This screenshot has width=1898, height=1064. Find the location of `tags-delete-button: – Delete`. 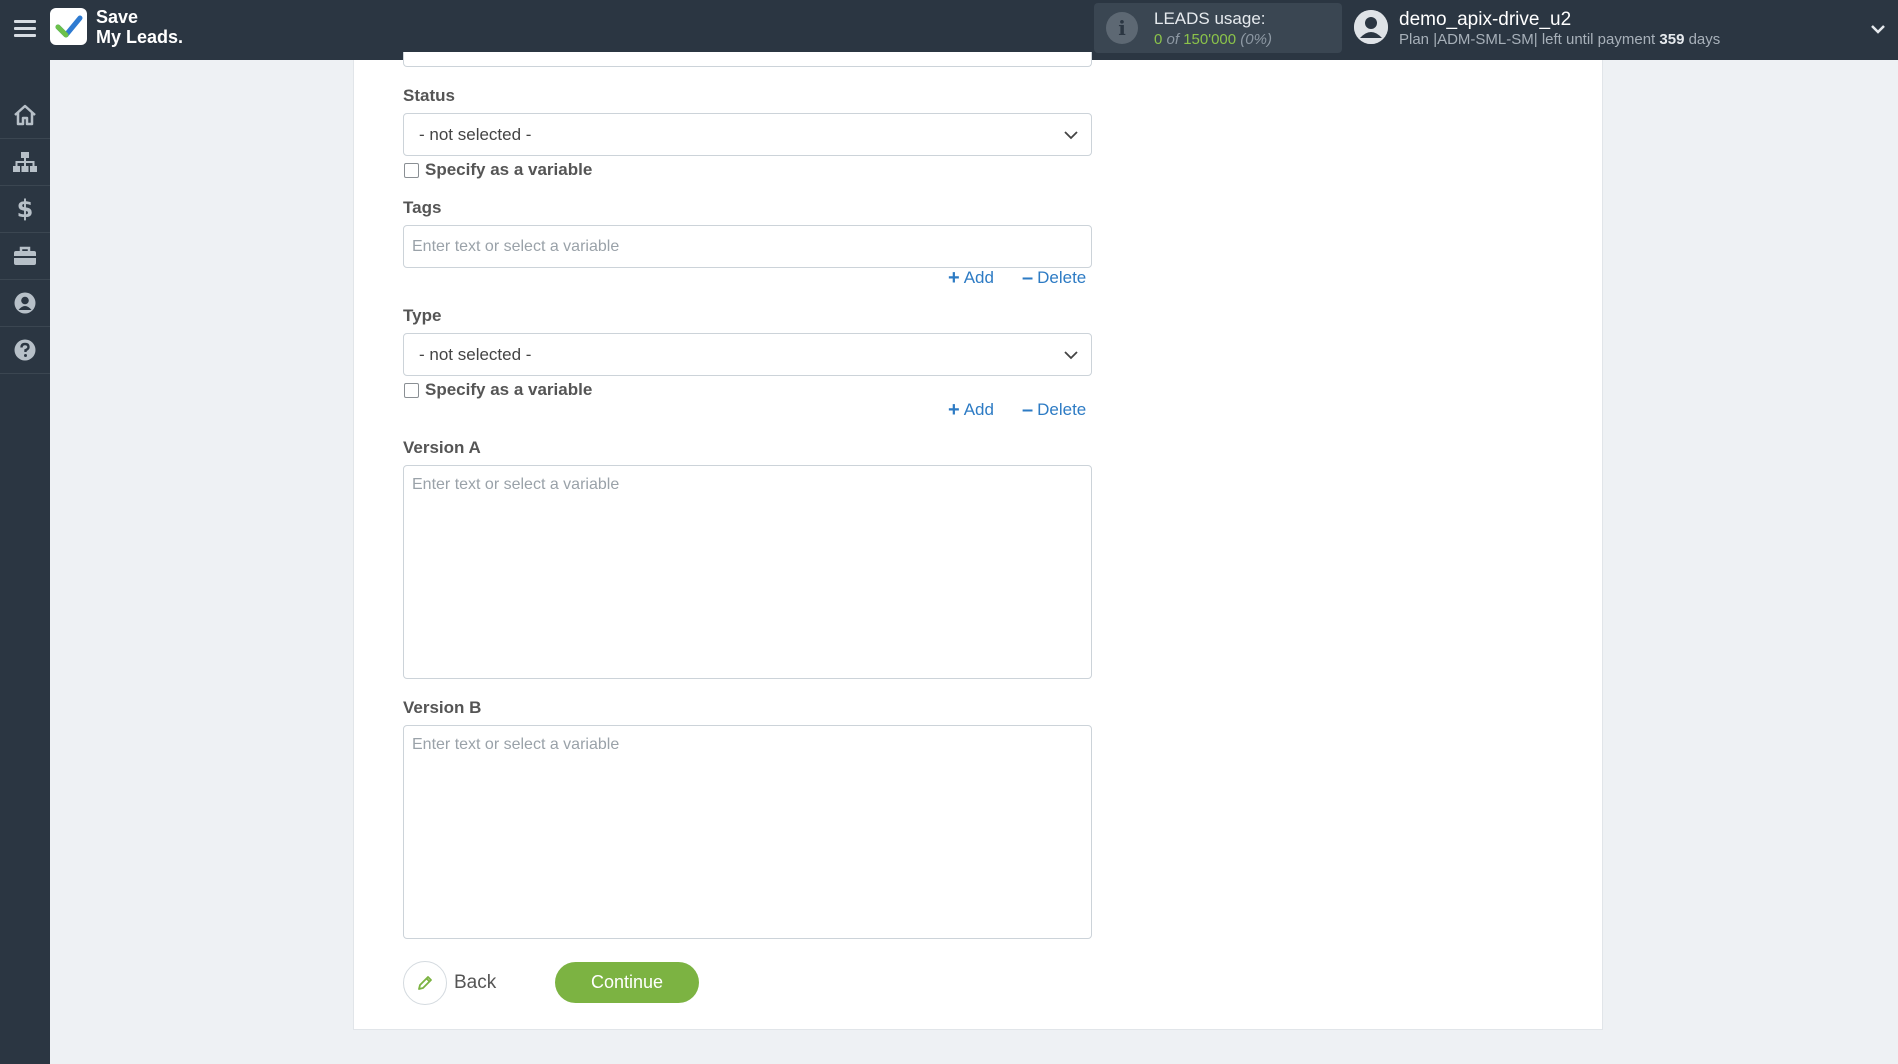

tags-delete-button: – Delete is located at coordinates (1054, 278).